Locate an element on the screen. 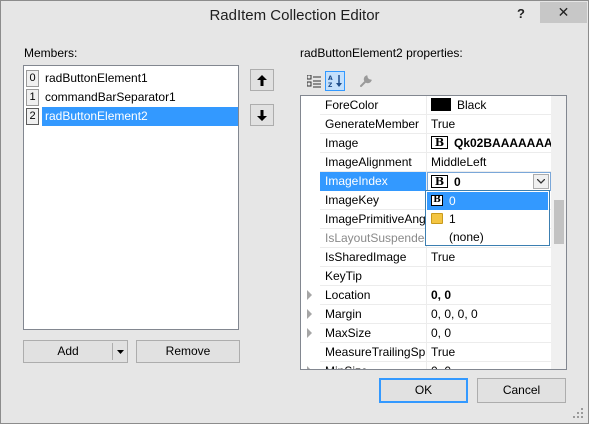 The width and height of the screenshot is (589, 424). member-index: 0 is located at coordinates (32, 78).